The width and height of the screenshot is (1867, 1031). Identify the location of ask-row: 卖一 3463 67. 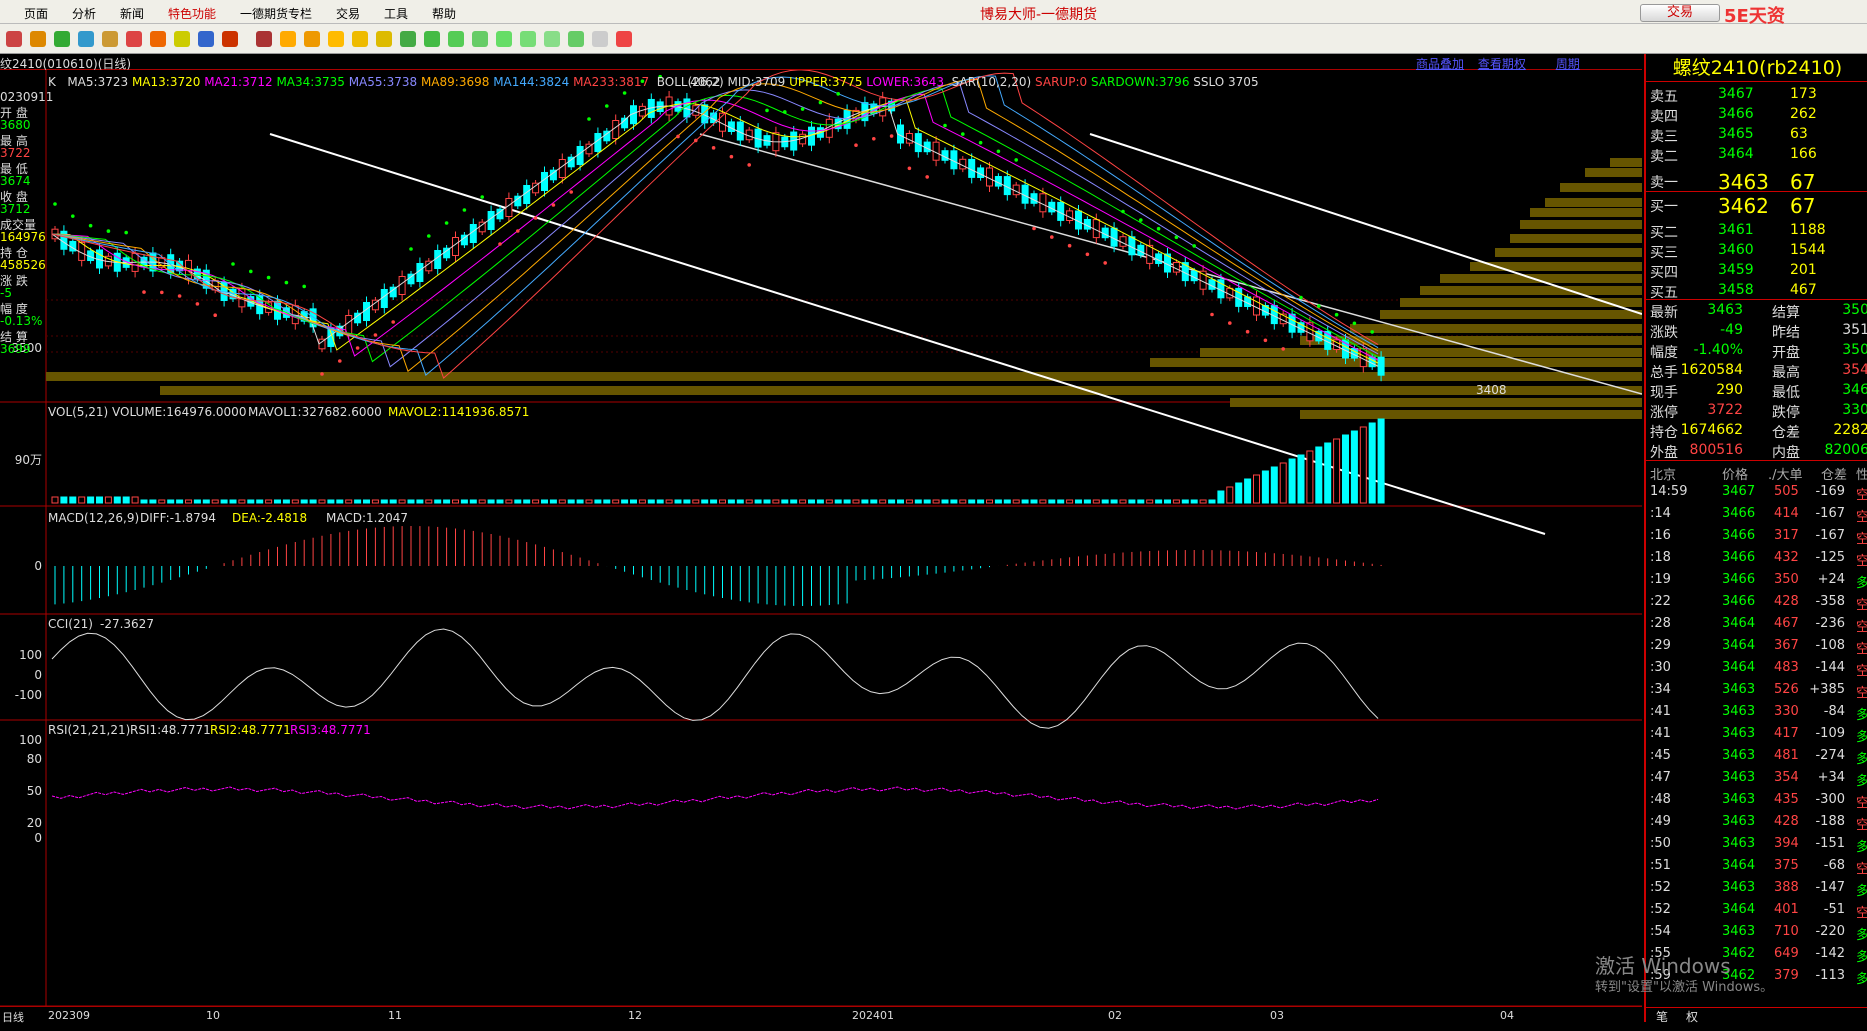
(1756, 182).